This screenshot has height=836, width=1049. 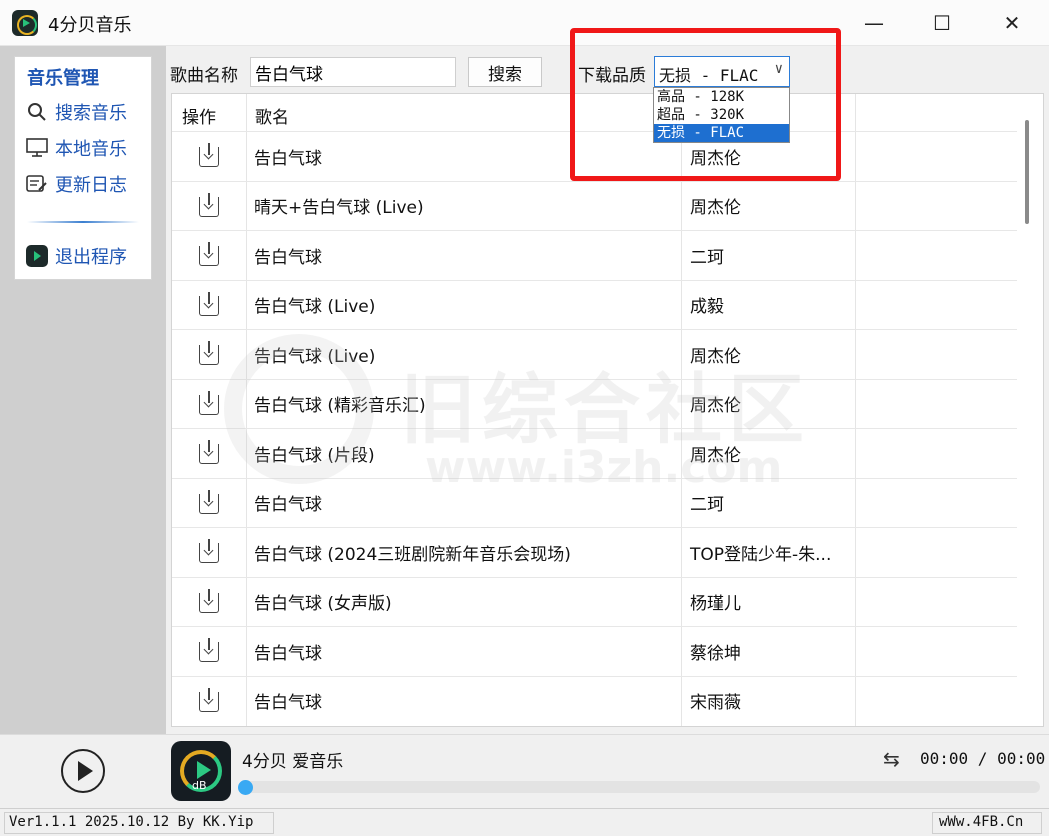 What do you see at coordinates (353, 72) in the screenshot?
I see `search-input` at bounding box center [353, 72].